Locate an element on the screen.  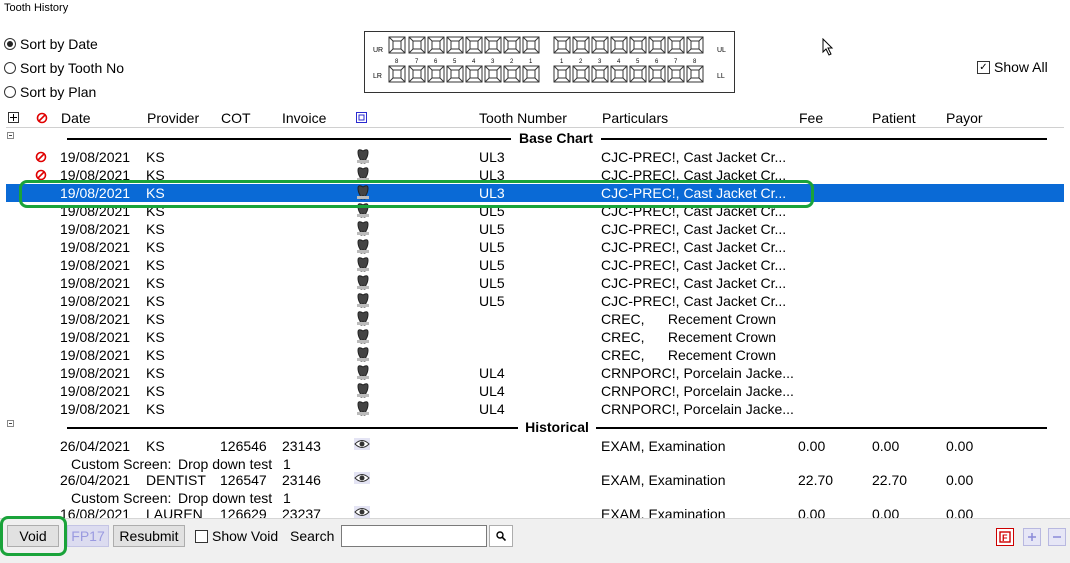
col-tooth-number: Tooth Number is located at coordinates (523, 118).